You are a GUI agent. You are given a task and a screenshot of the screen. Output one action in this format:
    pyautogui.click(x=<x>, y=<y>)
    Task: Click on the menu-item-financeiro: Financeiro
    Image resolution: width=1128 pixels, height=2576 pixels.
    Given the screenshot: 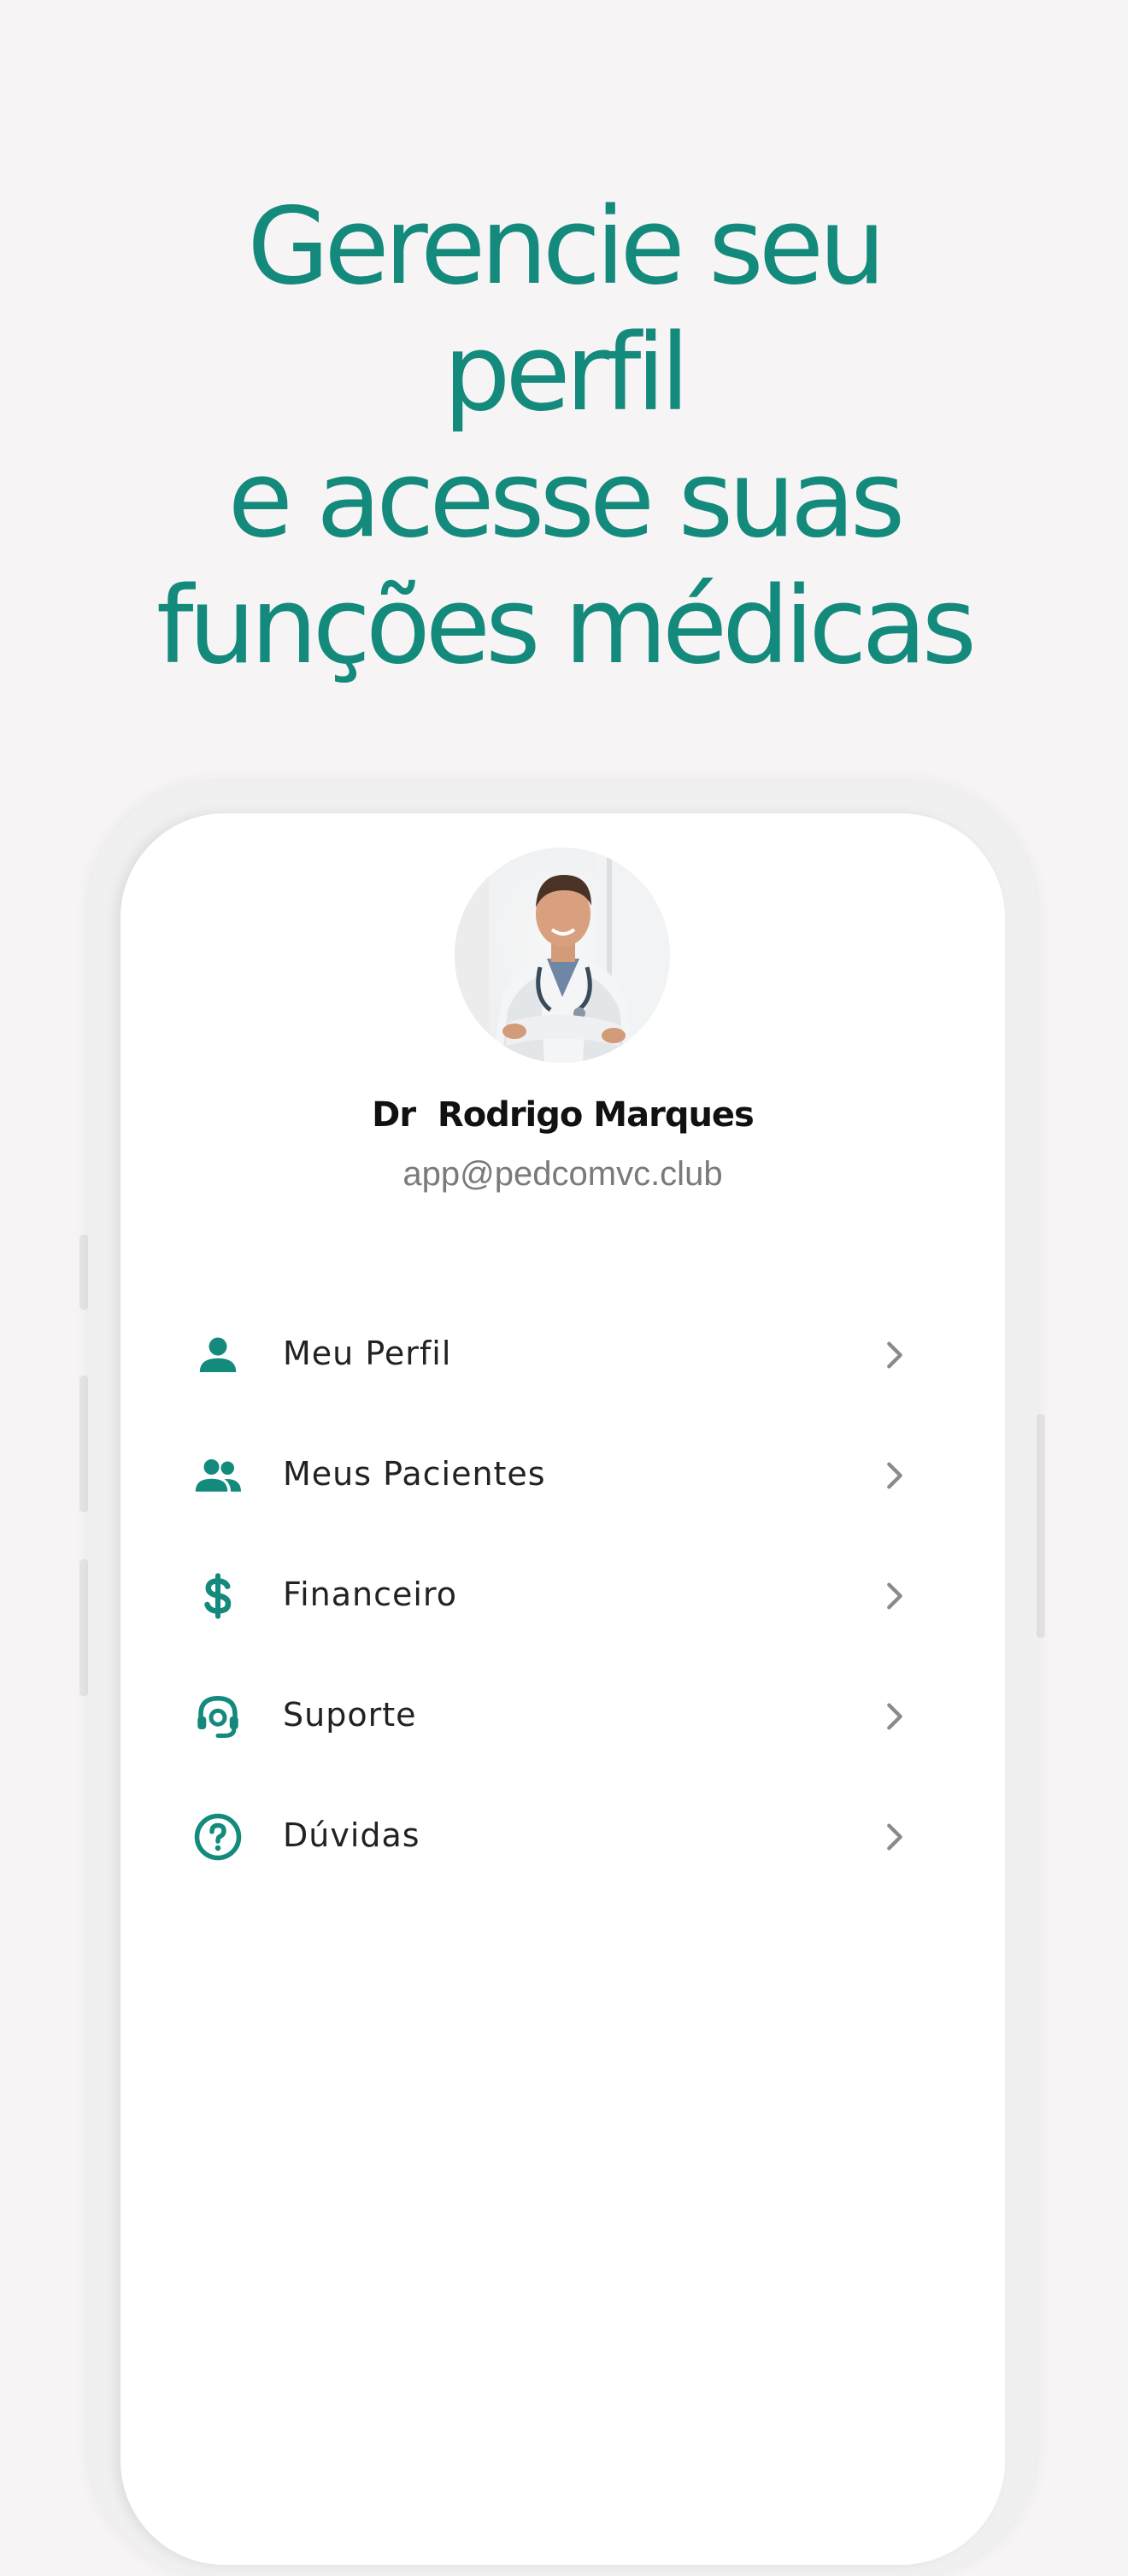 What is the action you would take?
    pyautogui.click(x=562, y=1596)
    